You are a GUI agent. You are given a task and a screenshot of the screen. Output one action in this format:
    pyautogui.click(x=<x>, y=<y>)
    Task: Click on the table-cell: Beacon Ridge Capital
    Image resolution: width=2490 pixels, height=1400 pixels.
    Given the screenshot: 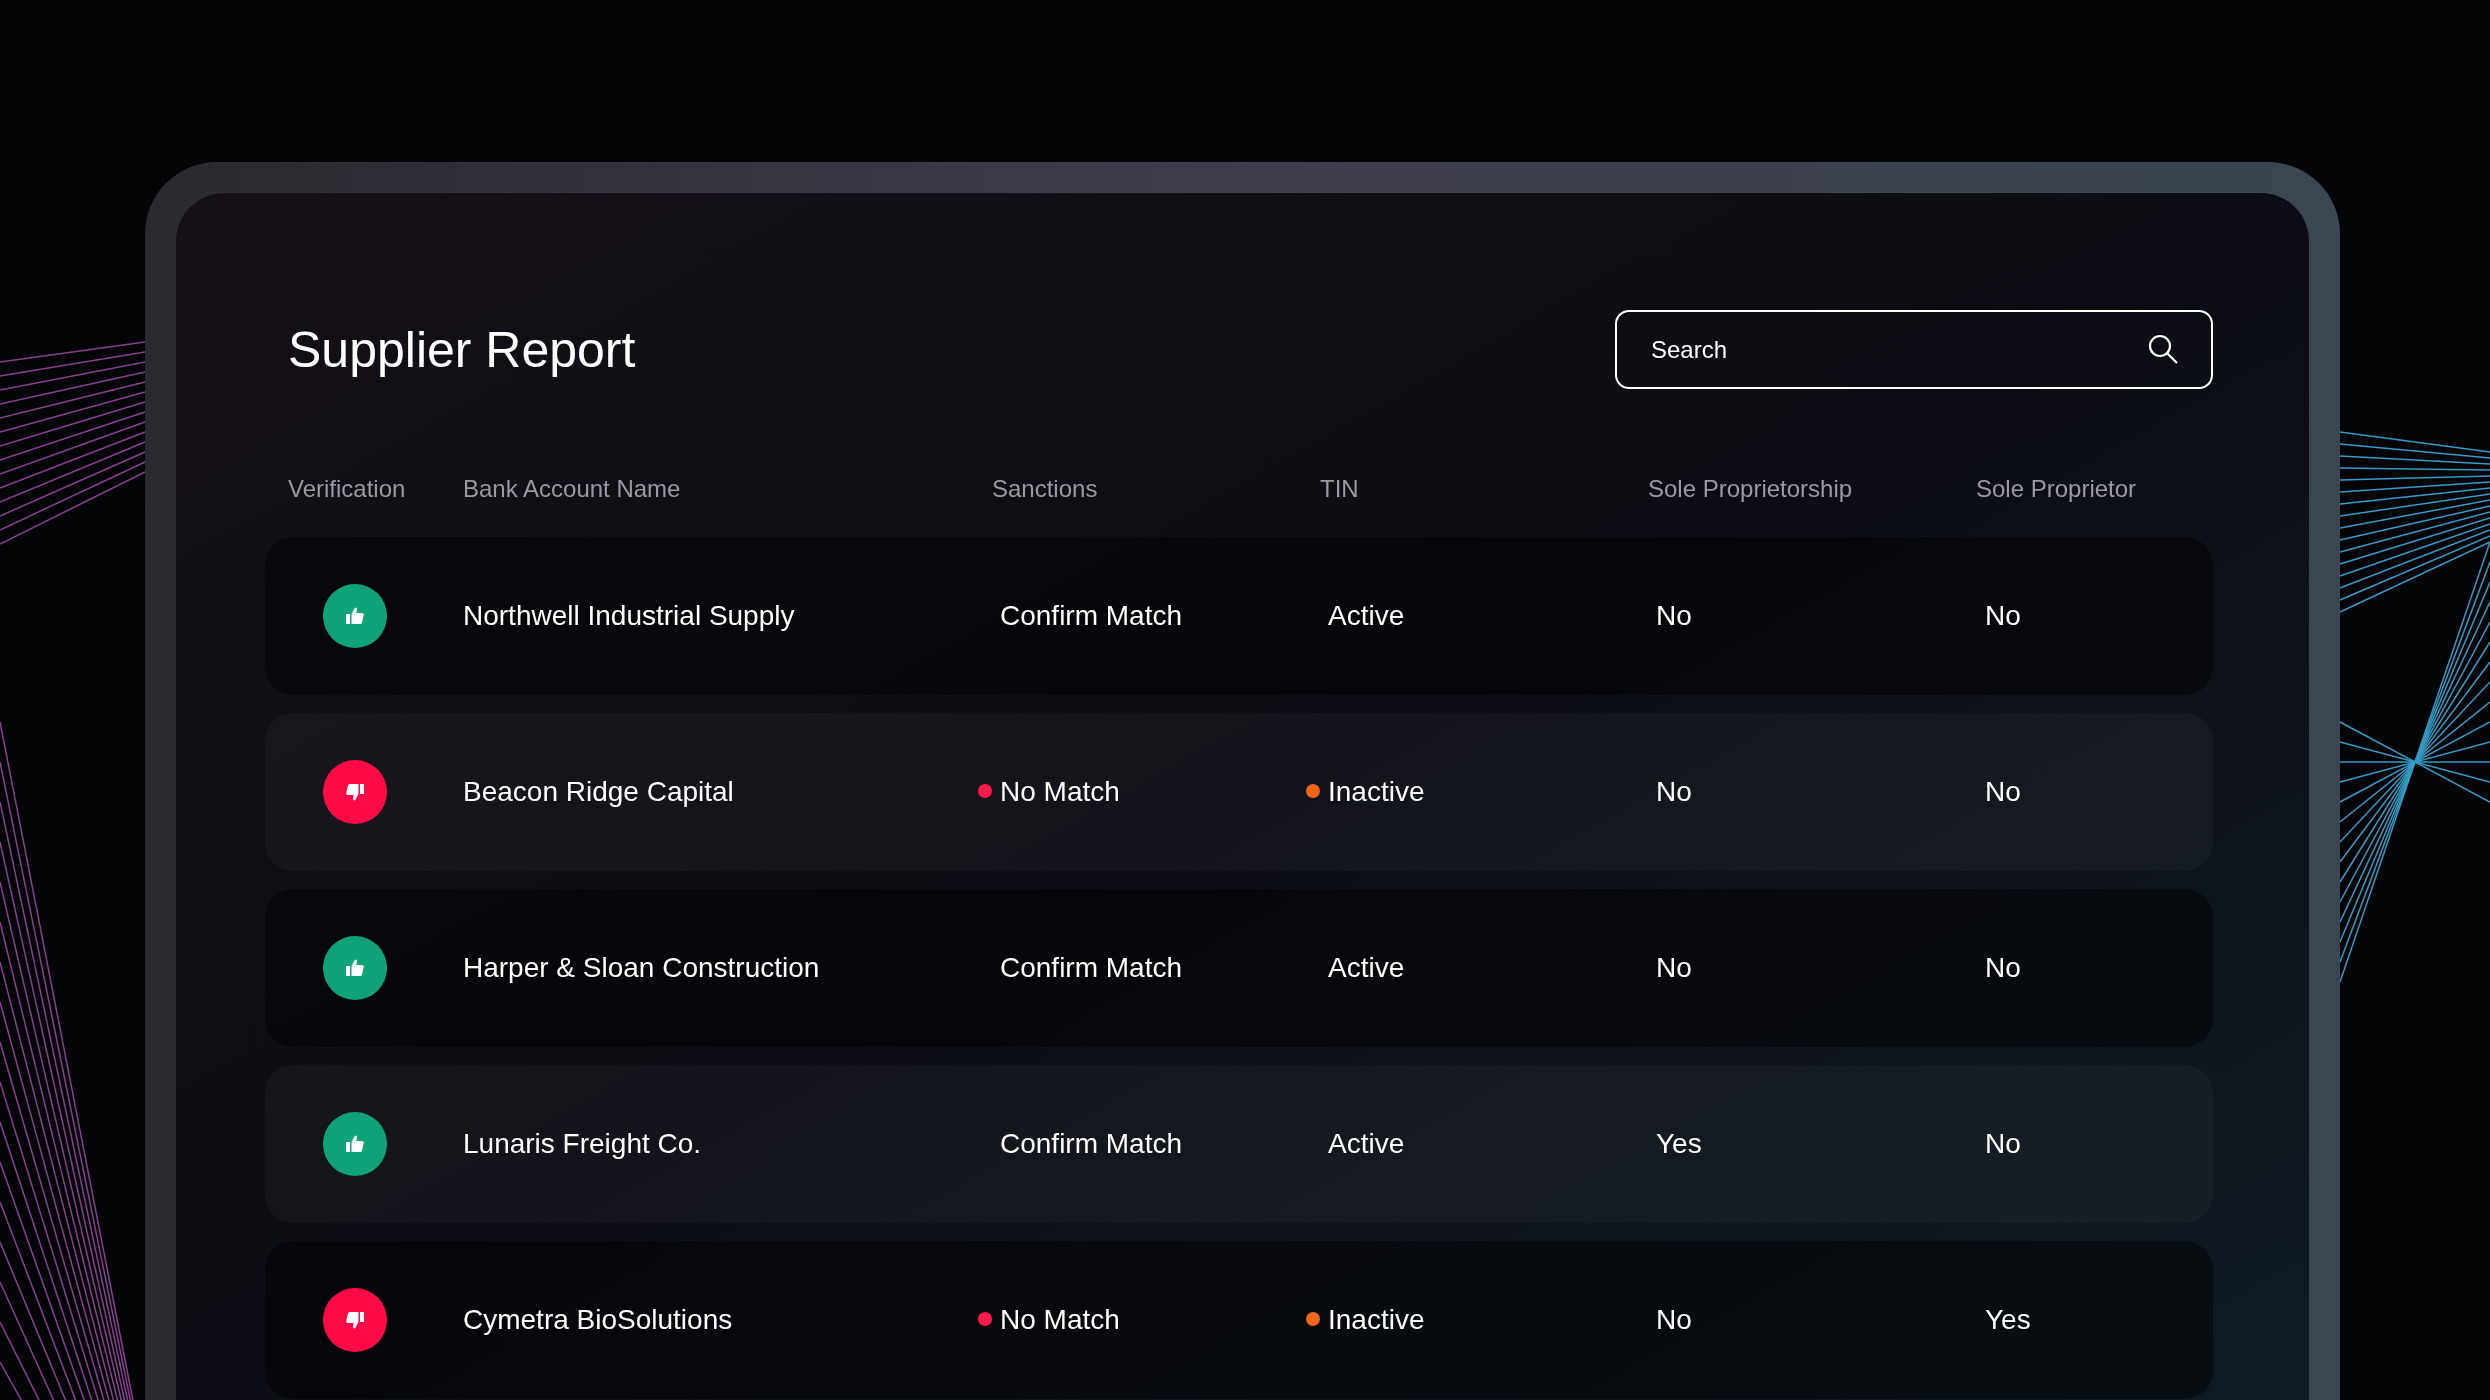 What is the action you would take?
    pyautogui.click(x=598, y=791)
    